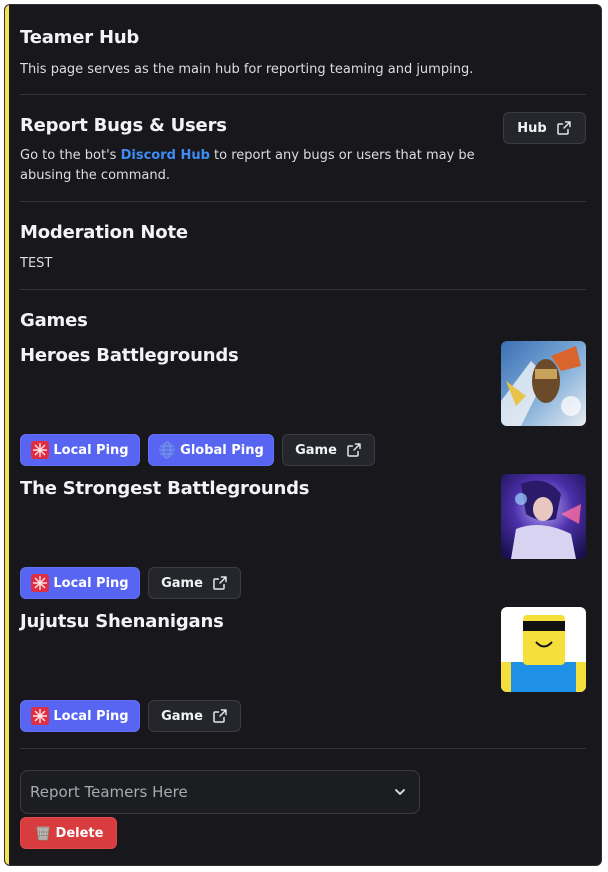 This screenshot has width=608, height=872. Describe the element at coordinates (543, 516) in the screenshot. I see `strongest-battlegrounds-thumbnail` at that location.